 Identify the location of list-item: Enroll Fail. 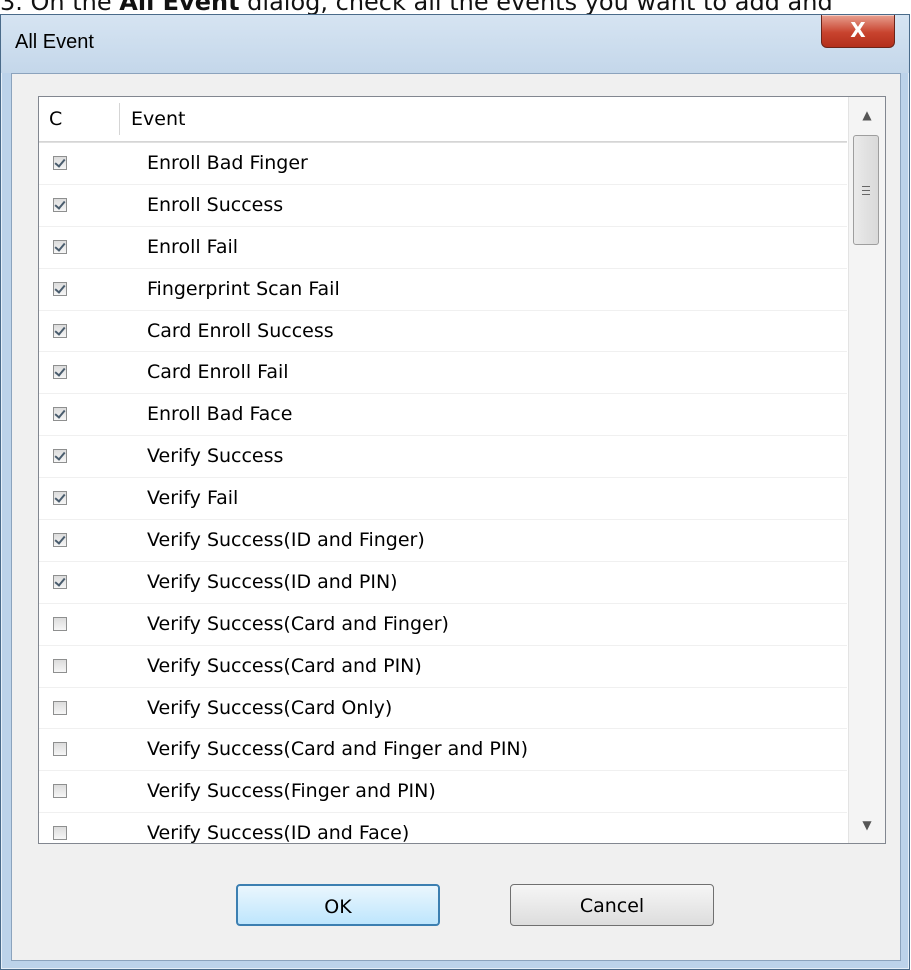
(443, 248).